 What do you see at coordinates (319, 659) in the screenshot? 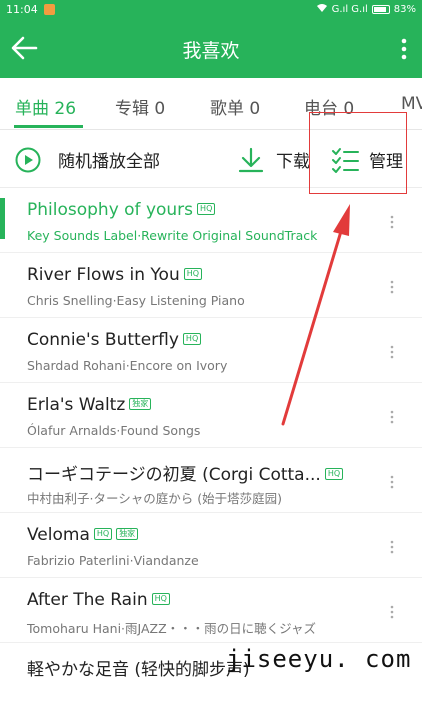
I see `watermark: jiseeyu. com` at bounding box center [319, 659].